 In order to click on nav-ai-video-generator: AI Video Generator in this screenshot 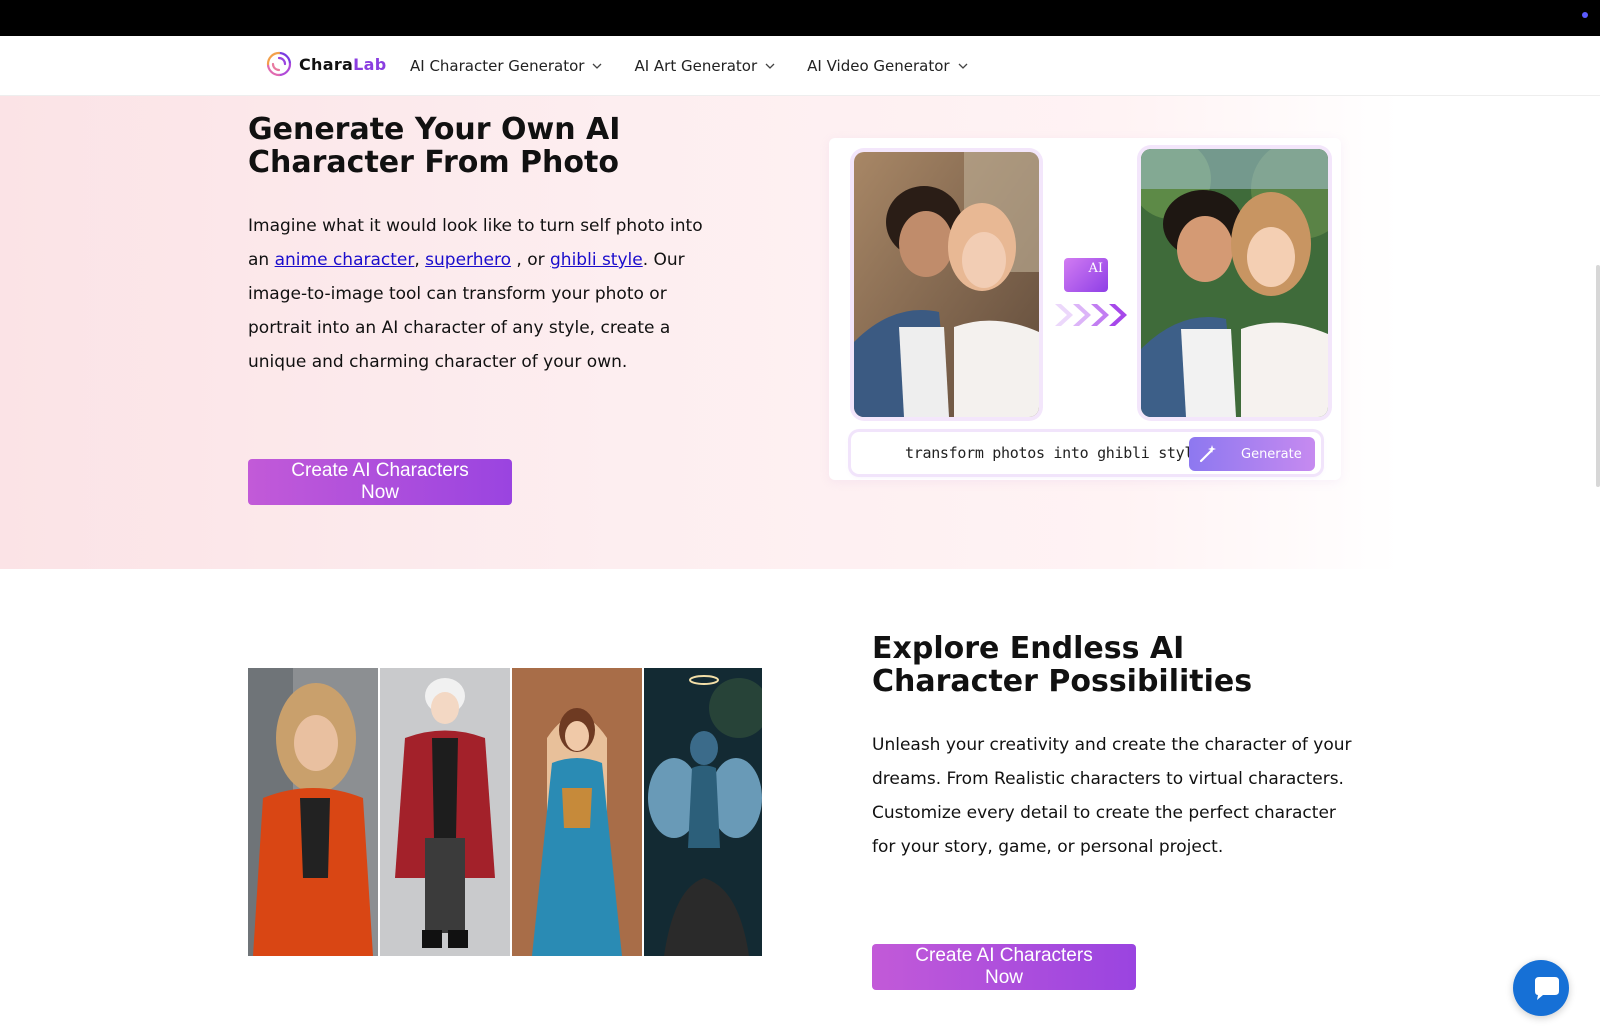, I will do `click(887, 66)`.